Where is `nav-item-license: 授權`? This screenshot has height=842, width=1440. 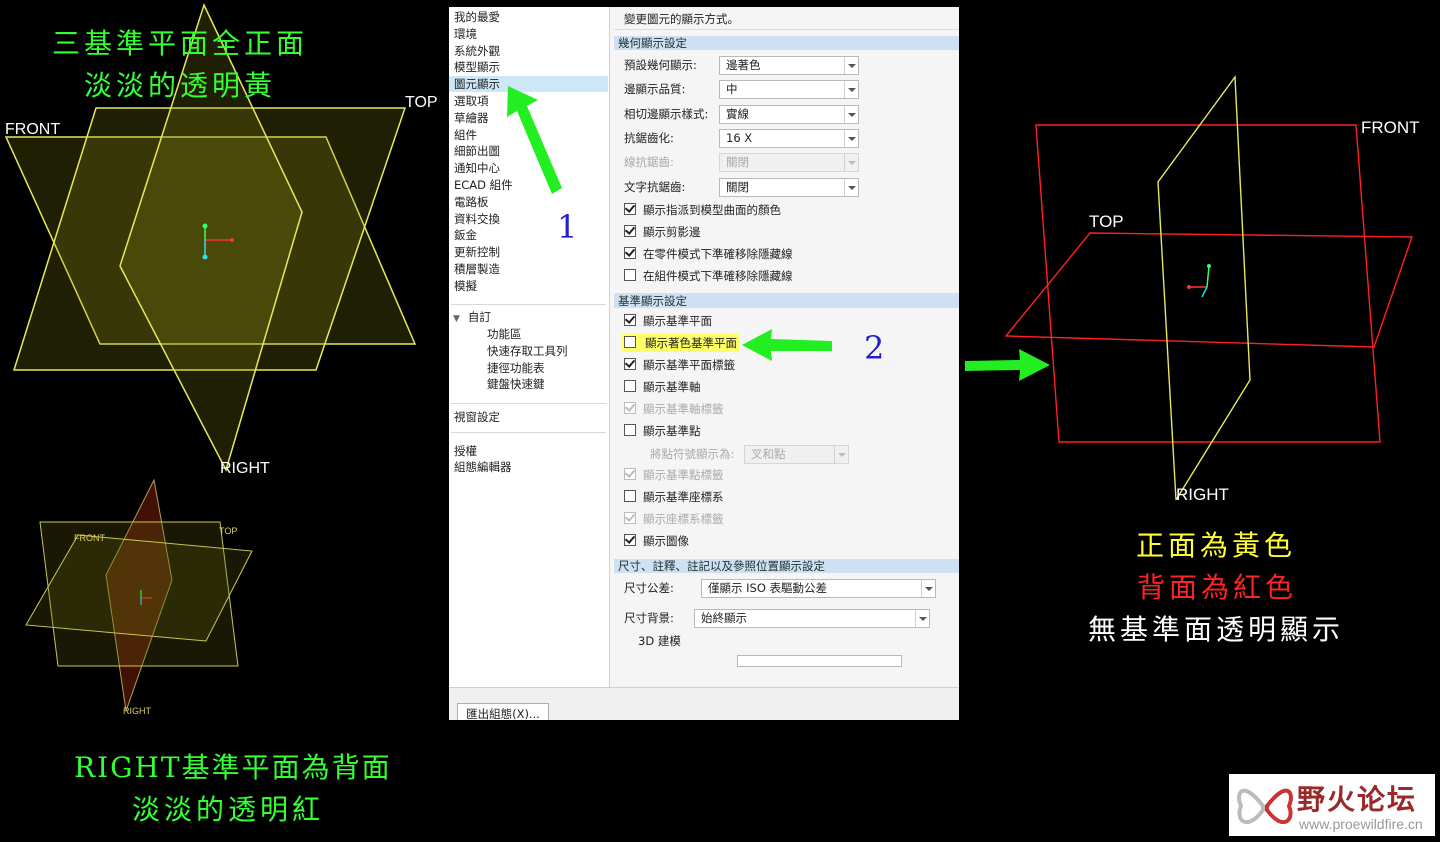
nav-item-license: 授權 is located at coordinates (465, 451).